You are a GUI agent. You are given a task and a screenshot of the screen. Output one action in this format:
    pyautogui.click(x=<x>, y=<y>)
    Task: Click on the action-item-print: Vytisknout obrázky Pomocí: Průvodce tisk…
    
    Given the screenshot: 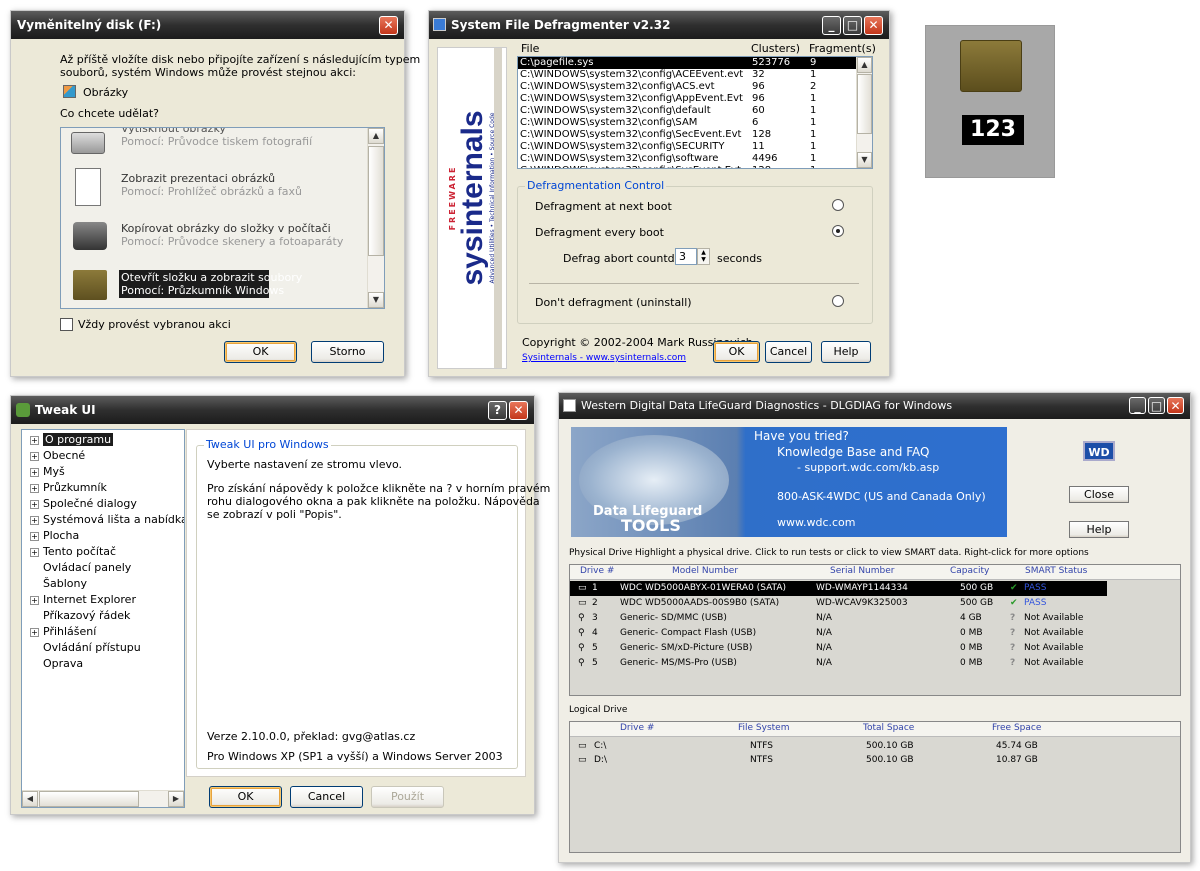 What is the action you would take?
    pyautogui.click(x=215, y=145)
    